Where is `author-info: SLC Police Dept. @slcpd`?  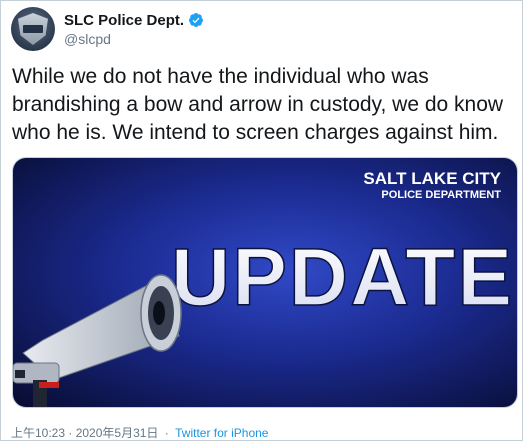 author-info: SLC Police Dept. @slcpd is located at coordinates (134, 29).